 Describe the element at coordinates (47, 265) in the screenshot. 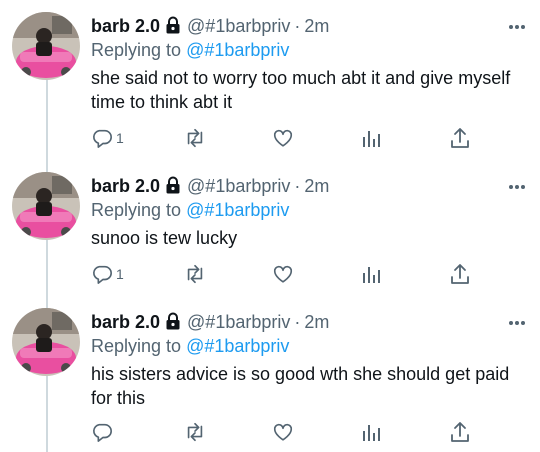

I see `thread-connector-line` at that location.